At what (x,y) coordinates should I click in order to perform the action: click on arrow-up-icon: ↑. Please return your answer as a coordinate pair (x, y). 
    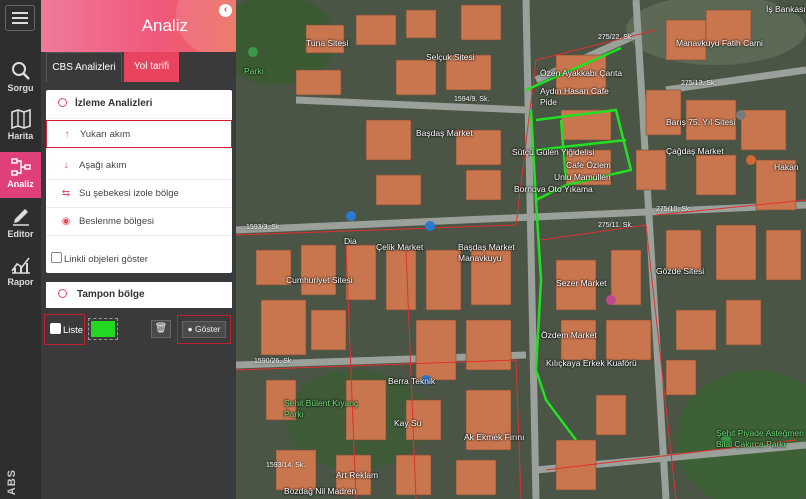
    Looking at the image, I should click on (67, 134).